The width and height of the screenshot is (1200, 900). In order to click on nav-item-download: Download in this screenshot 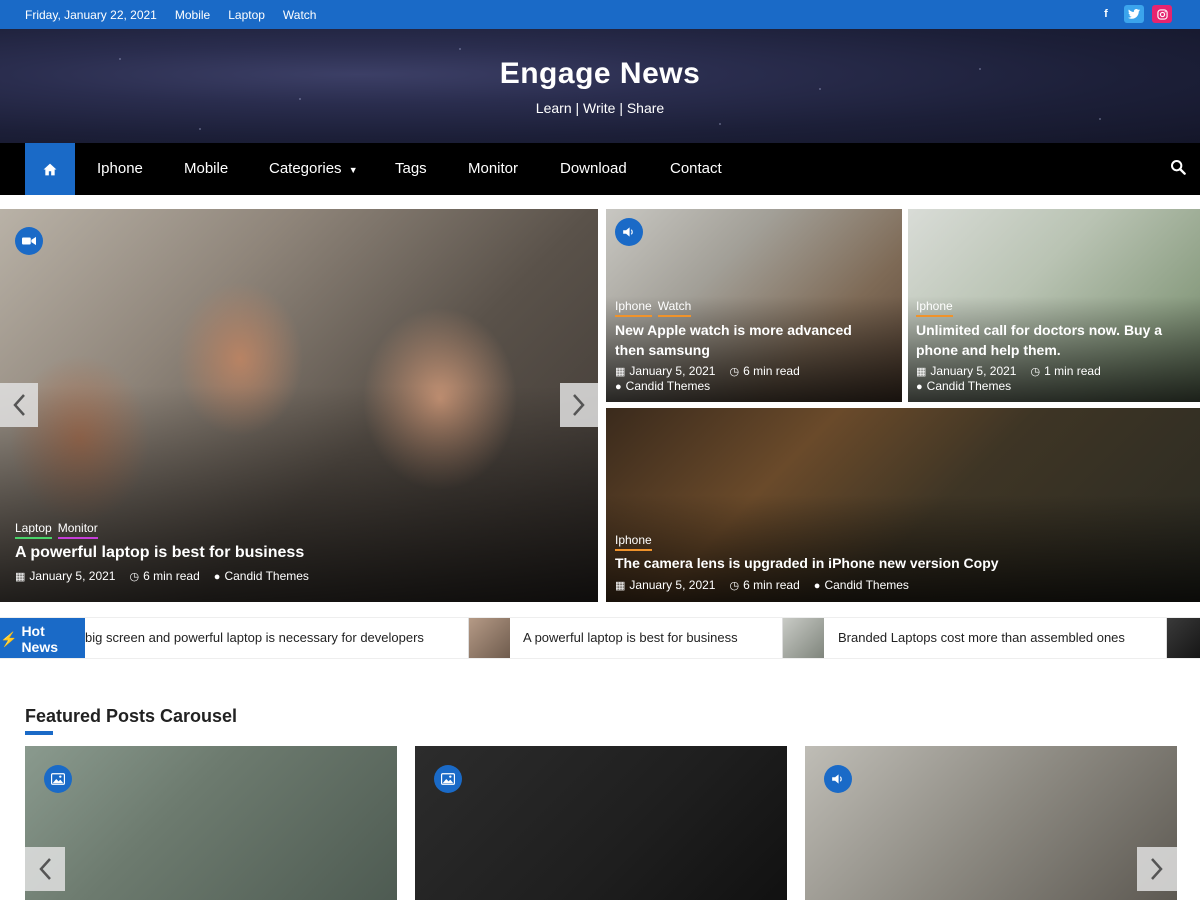, I will do `click(593, 169)`.